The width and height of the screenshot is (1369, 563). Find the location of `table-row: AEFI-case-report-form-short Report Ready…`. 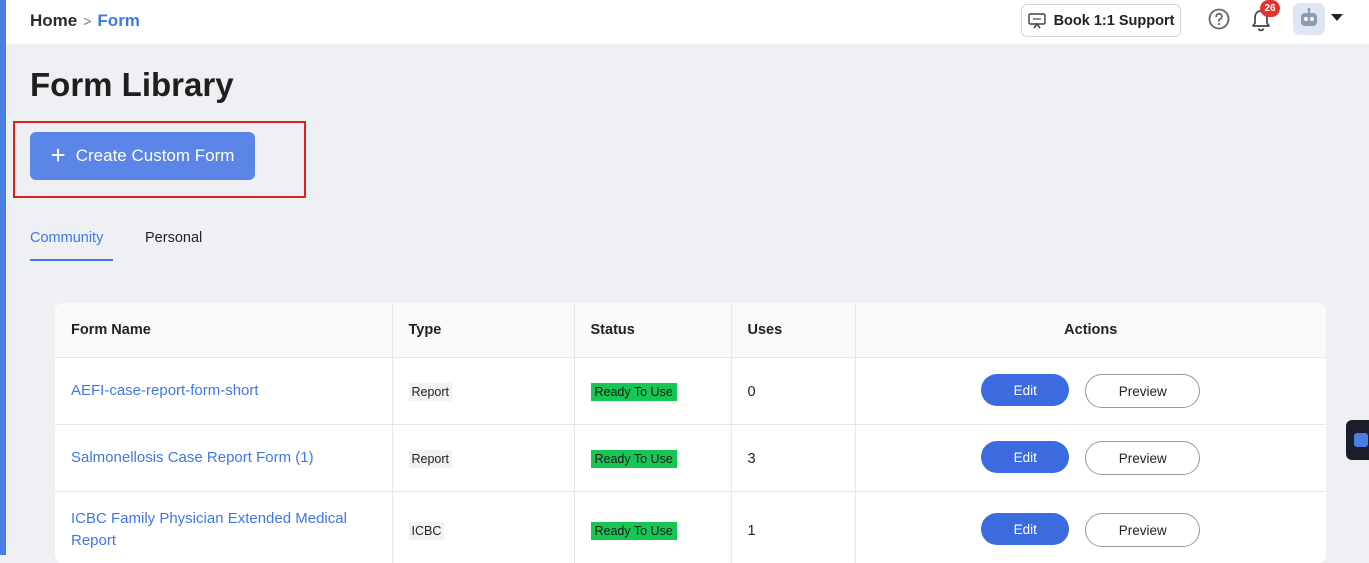

table-row: AEFI-case-report-form-short Report Ready… is located at coordinates (690, 391).